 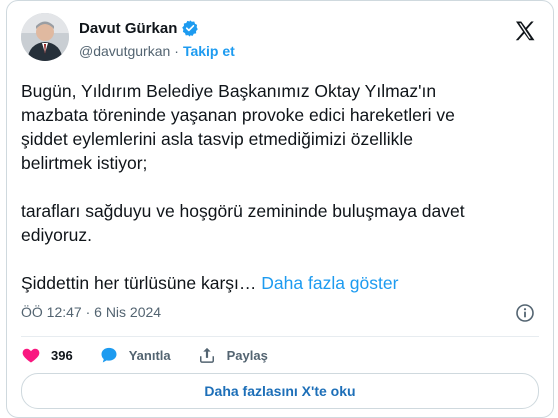 I want to click on timestamp: ÖÖ 12:47 · 6 Nis 2024, so click(x=91, y=312).